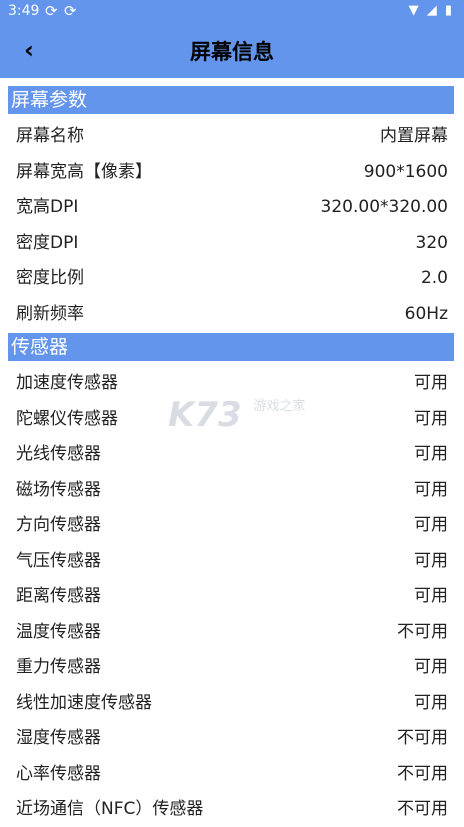  Describe the element at coordinates (50, 278) in the screenshot. I see `row-label: 密度比例` at that location.